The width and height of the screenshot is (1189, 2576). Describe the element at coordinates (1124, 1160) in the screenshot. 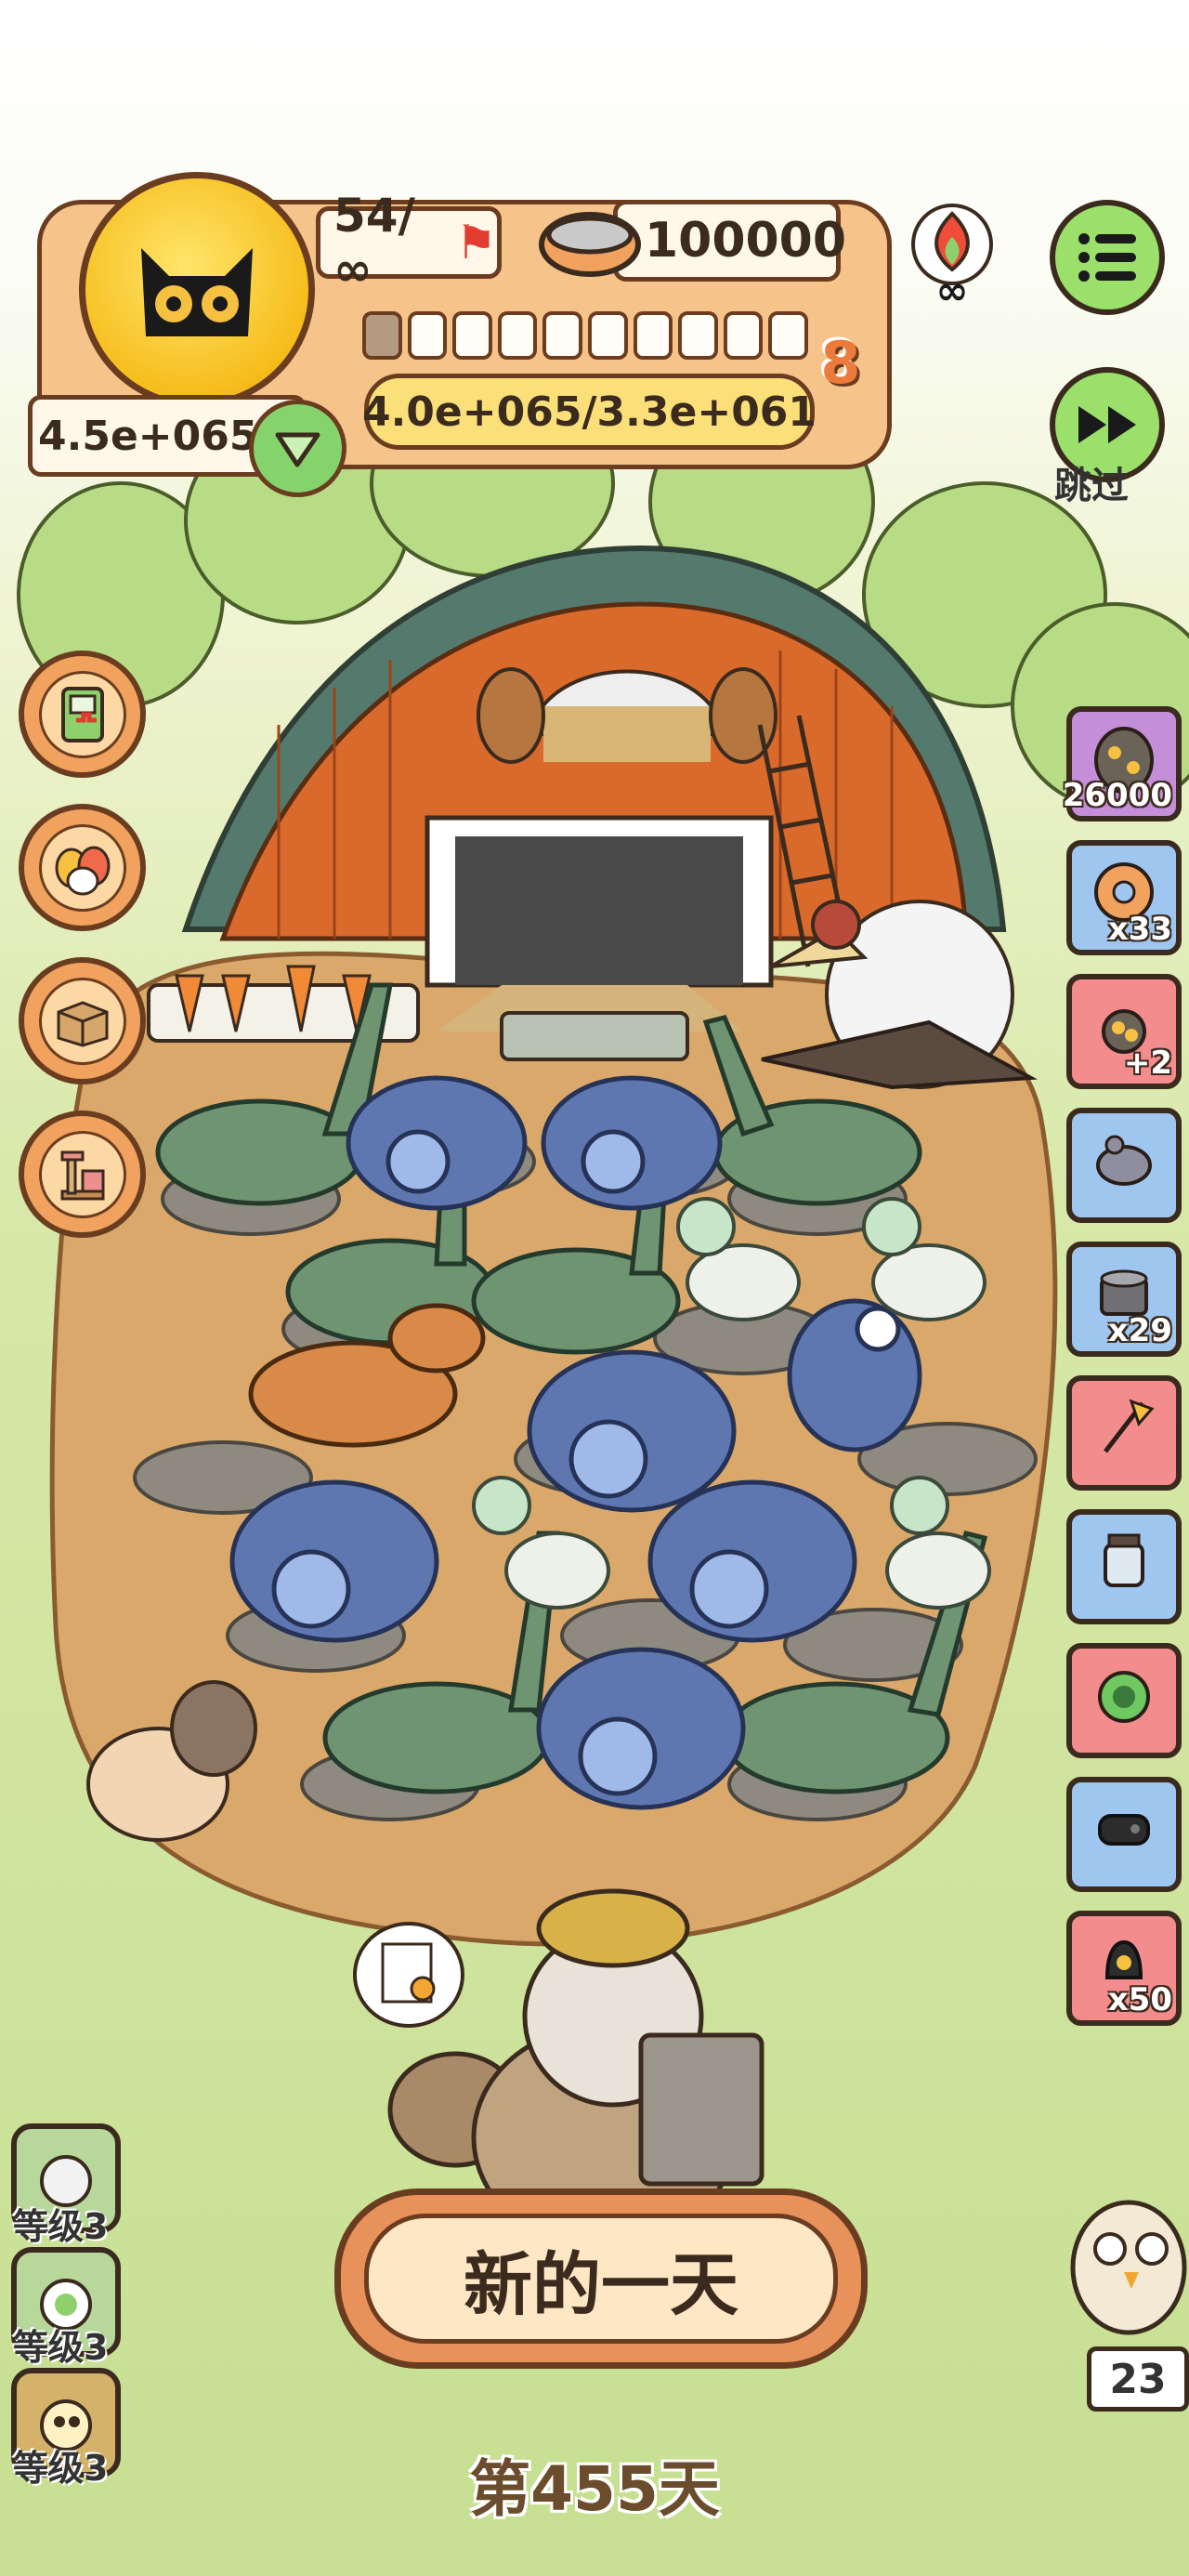

I see `toy-mouse-icon` at that location.